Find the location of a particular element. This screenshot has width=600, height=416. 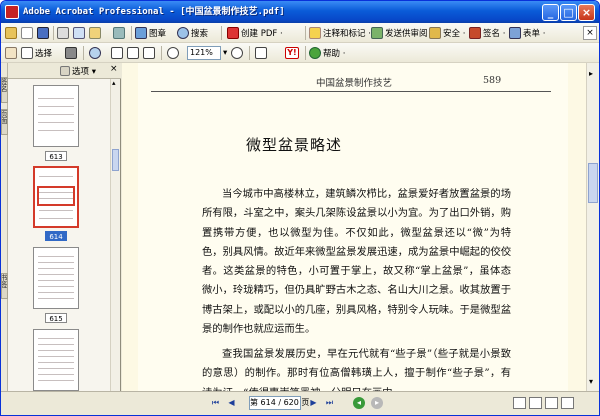

comment-markup-button: 注释和标记 · is located at coordinates (340, 33).